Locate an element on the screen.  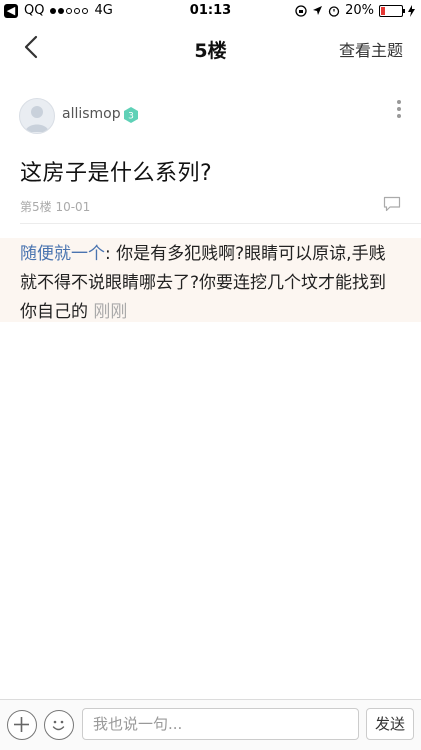
avatar is located at coordinates (37, 116).